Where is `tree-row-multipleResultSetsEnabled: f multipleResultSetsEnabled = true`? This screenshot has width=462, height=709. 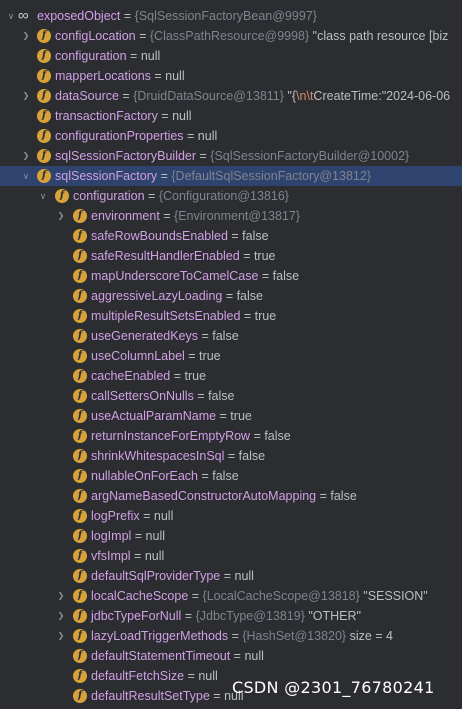
tree-row-multipleResultSetsEnabled: f multipleResultSetsEnabled = true is located at coordinates (231, 316).